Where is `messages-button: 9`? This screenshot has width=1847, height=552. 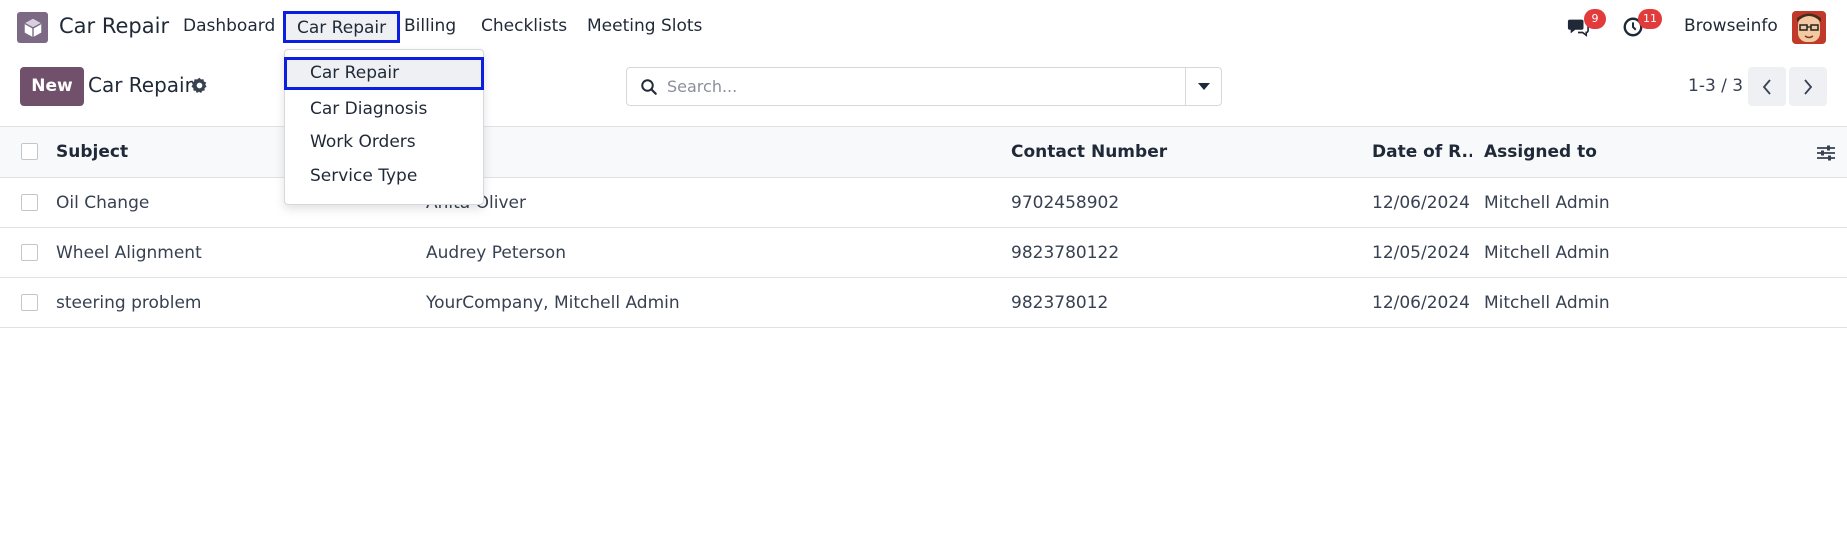
messages-button: 9 is located at coordinates (1586, 24).